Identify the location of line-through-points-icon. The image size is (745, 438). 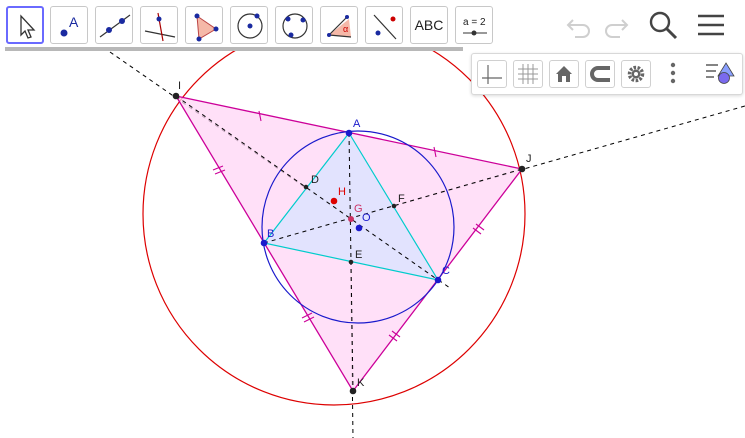
(115, 26).